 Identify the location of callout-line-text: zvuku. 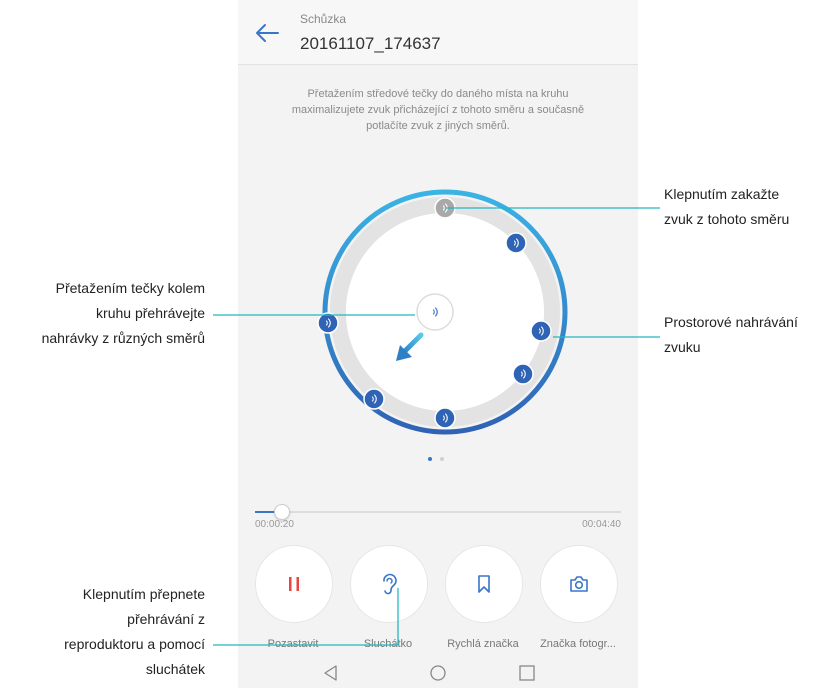
(682, 347).